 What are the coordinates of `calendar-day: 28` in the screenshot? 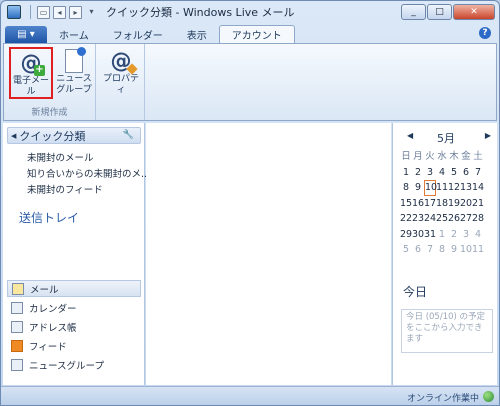 It's located at (478, 219).